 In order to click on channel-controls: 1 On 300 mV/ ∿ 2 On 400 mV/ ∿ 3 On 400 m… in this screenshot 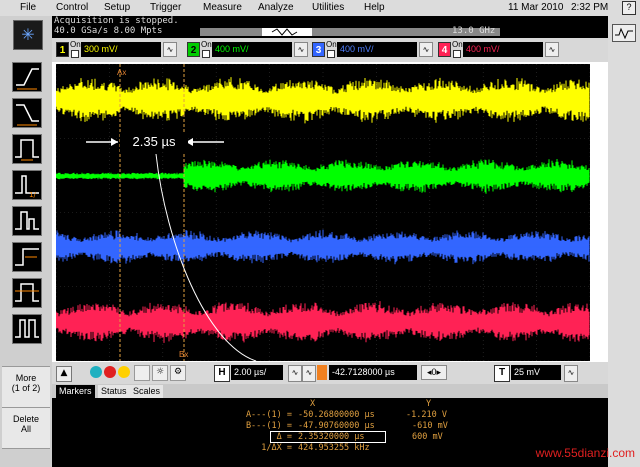, I will do `click(330, 50)`.